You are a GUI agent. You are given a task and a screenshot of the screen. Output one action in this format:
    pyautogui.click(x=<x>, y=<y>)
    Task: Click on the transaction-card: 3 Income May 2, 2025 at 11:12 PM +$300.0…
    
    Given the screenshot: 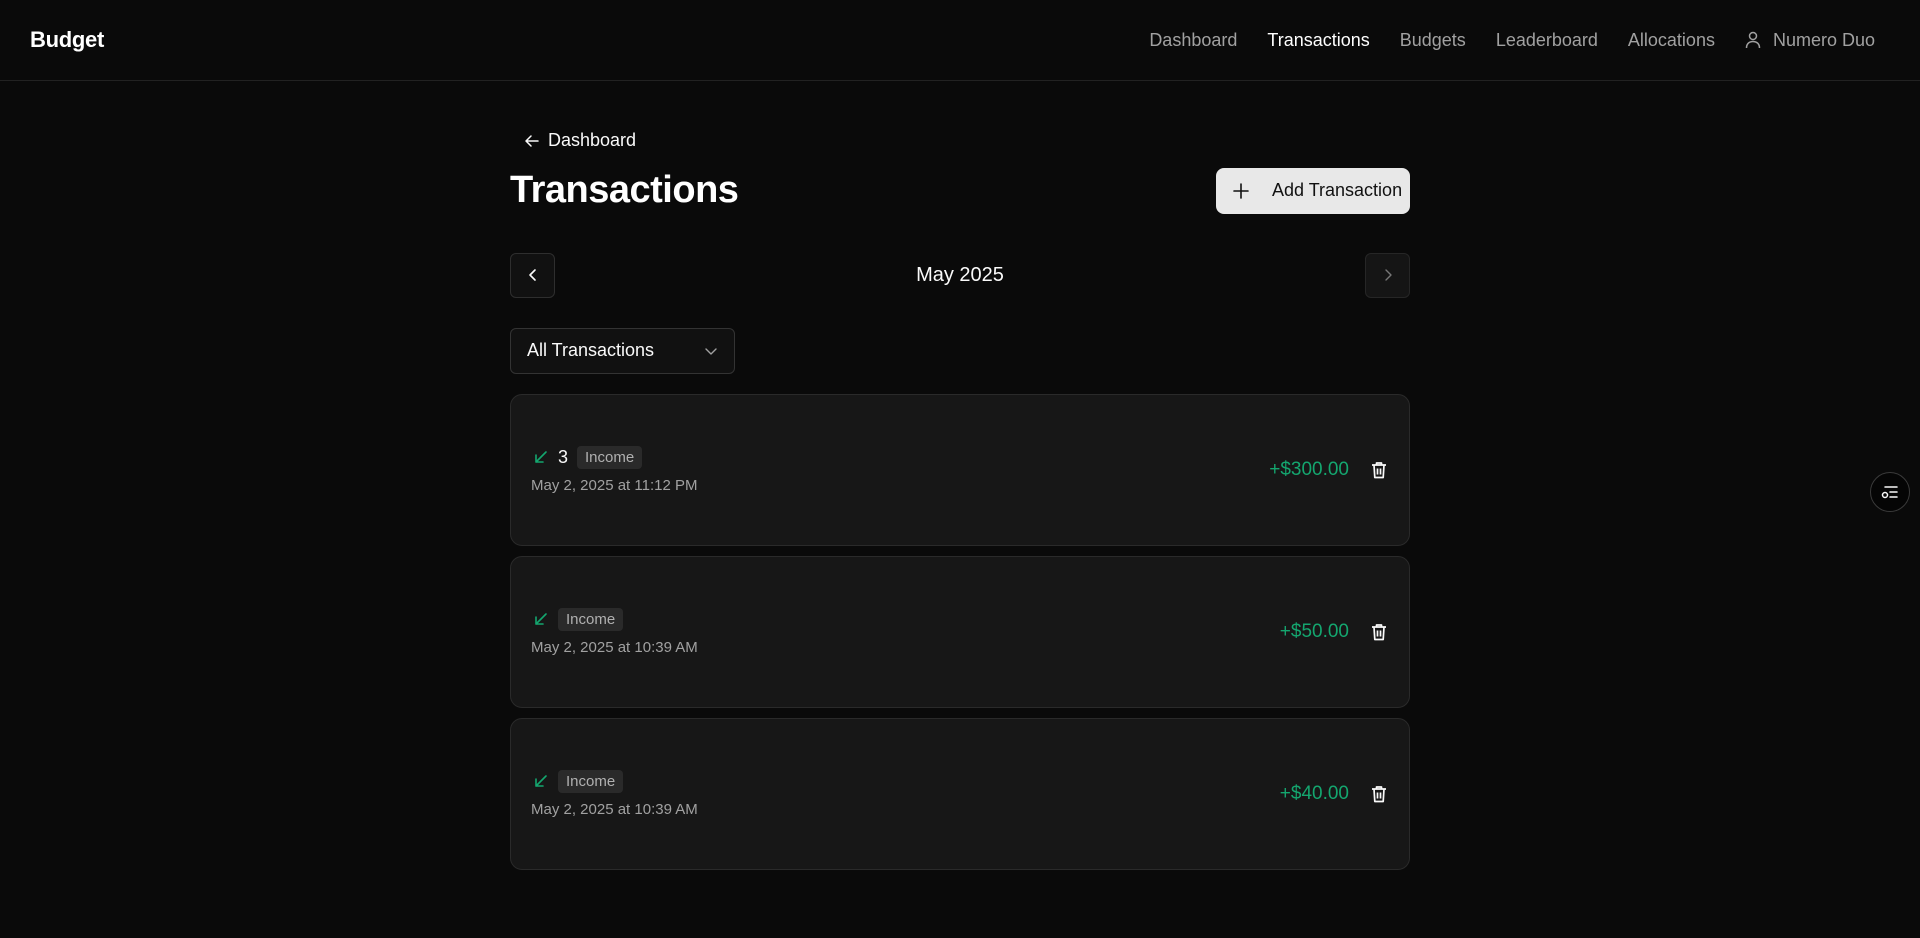 What is the action you would take?
    pyautogui.click(x=960, y=469)
    